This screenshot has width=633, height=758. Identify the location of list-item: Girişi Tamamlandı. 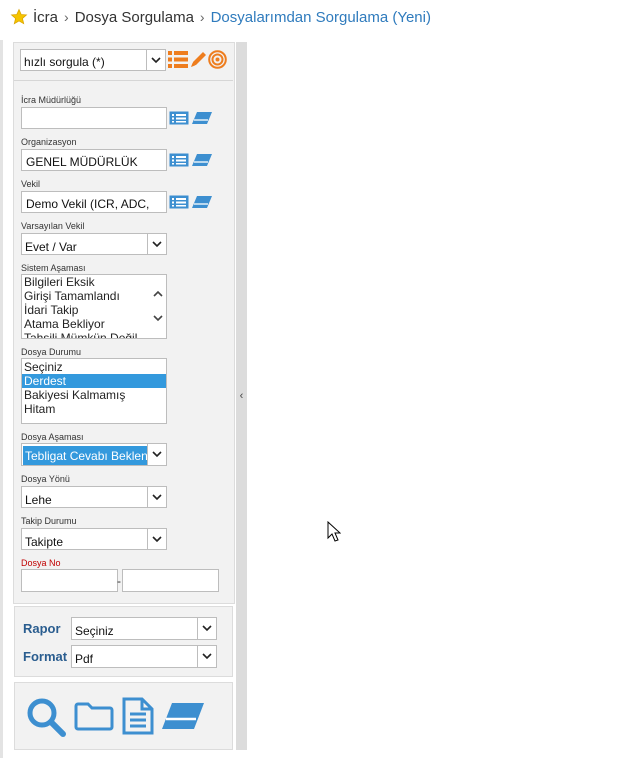
(94, 296).